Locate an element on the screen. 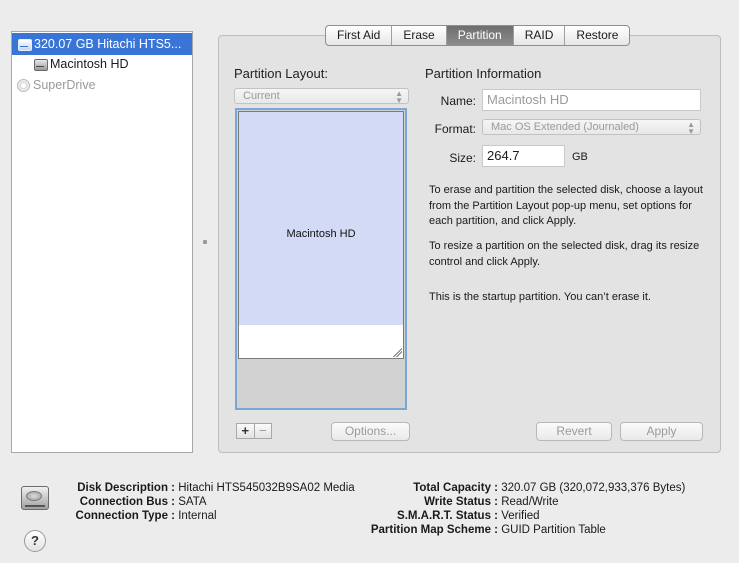 Image resolution: width=739 pixels, height=563 pixels. revert-button: Revert is located at coordinates (574, 431).